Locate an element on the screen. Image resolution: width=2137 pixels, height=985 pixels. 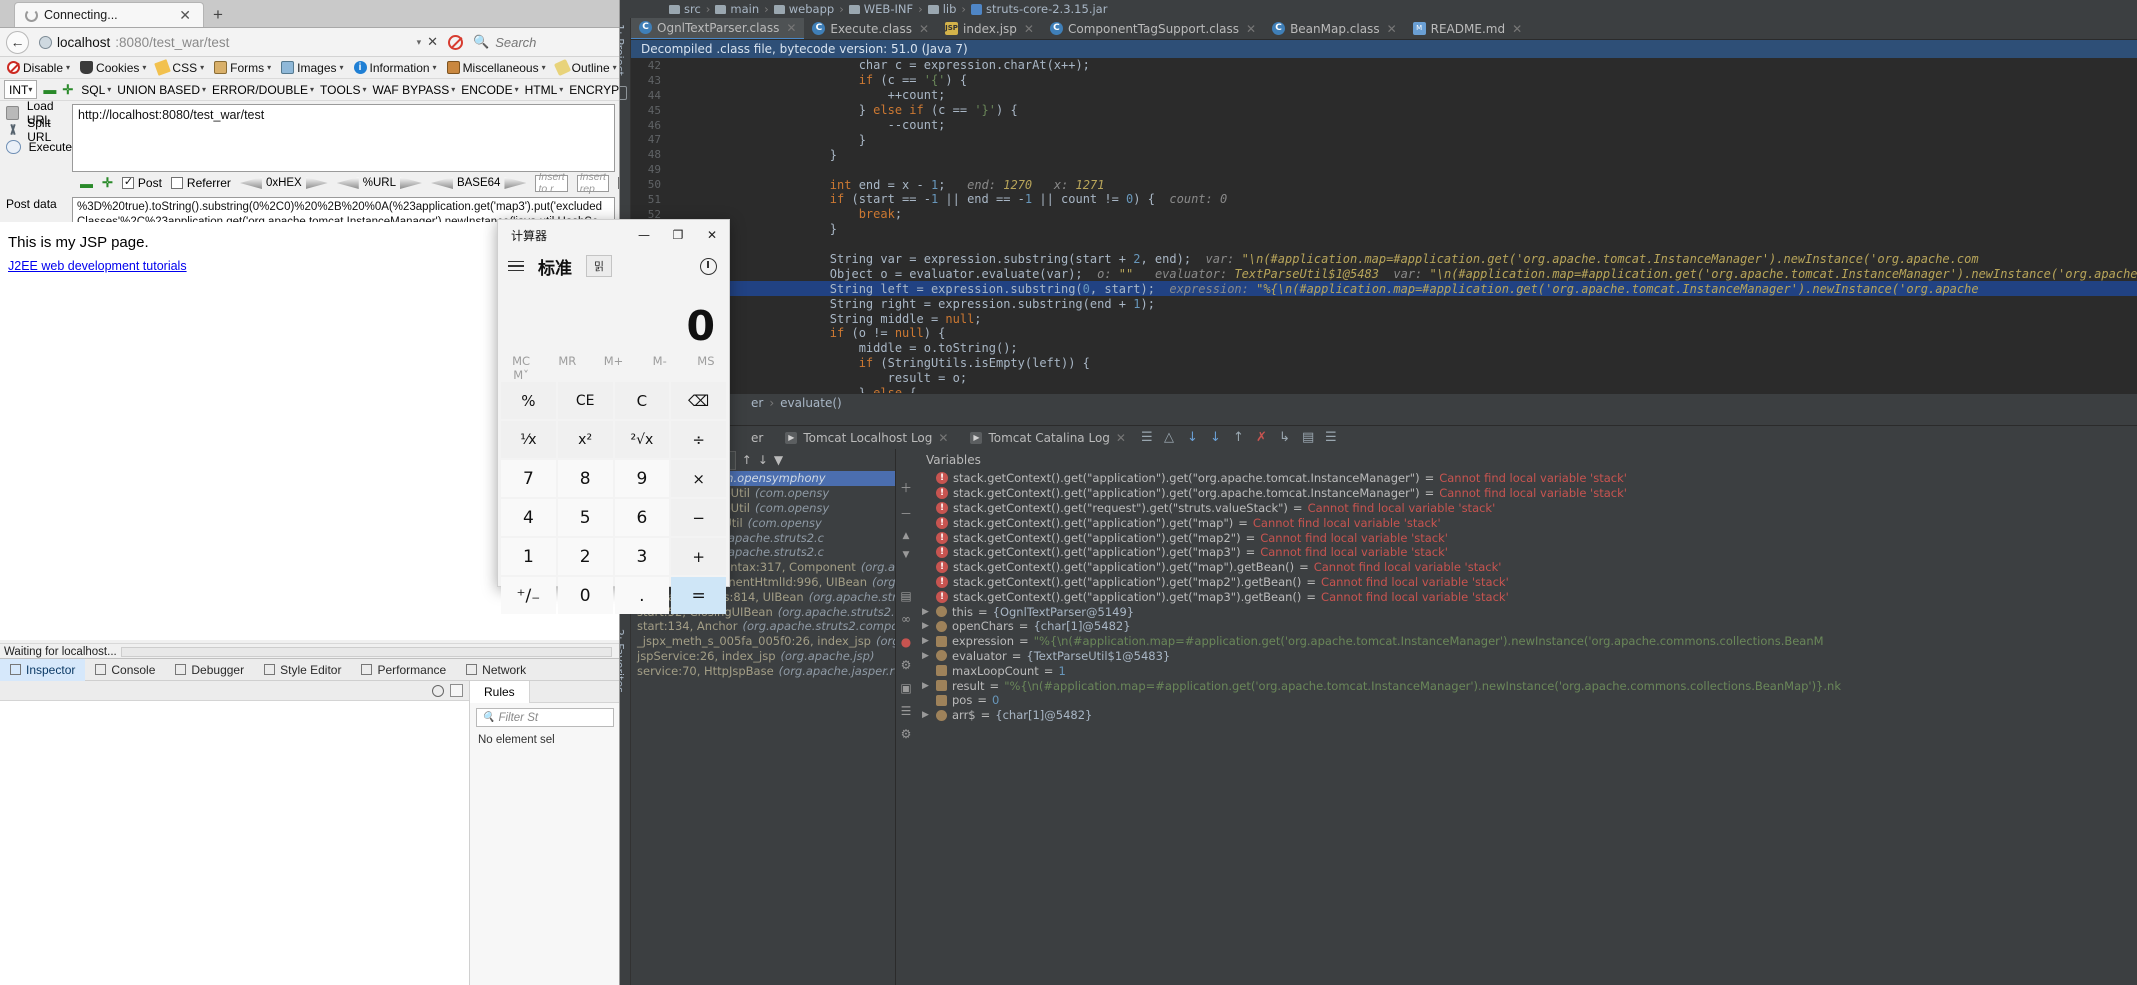
debug-toolbar-icon-5: ✗ is located at coordinates (1263, 437).